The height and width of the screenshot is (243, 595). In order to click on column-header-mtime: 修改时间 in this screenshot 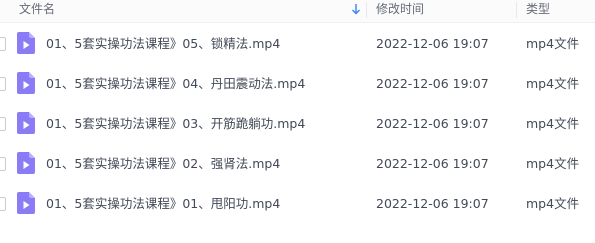, I will do `click(441, 11)`.